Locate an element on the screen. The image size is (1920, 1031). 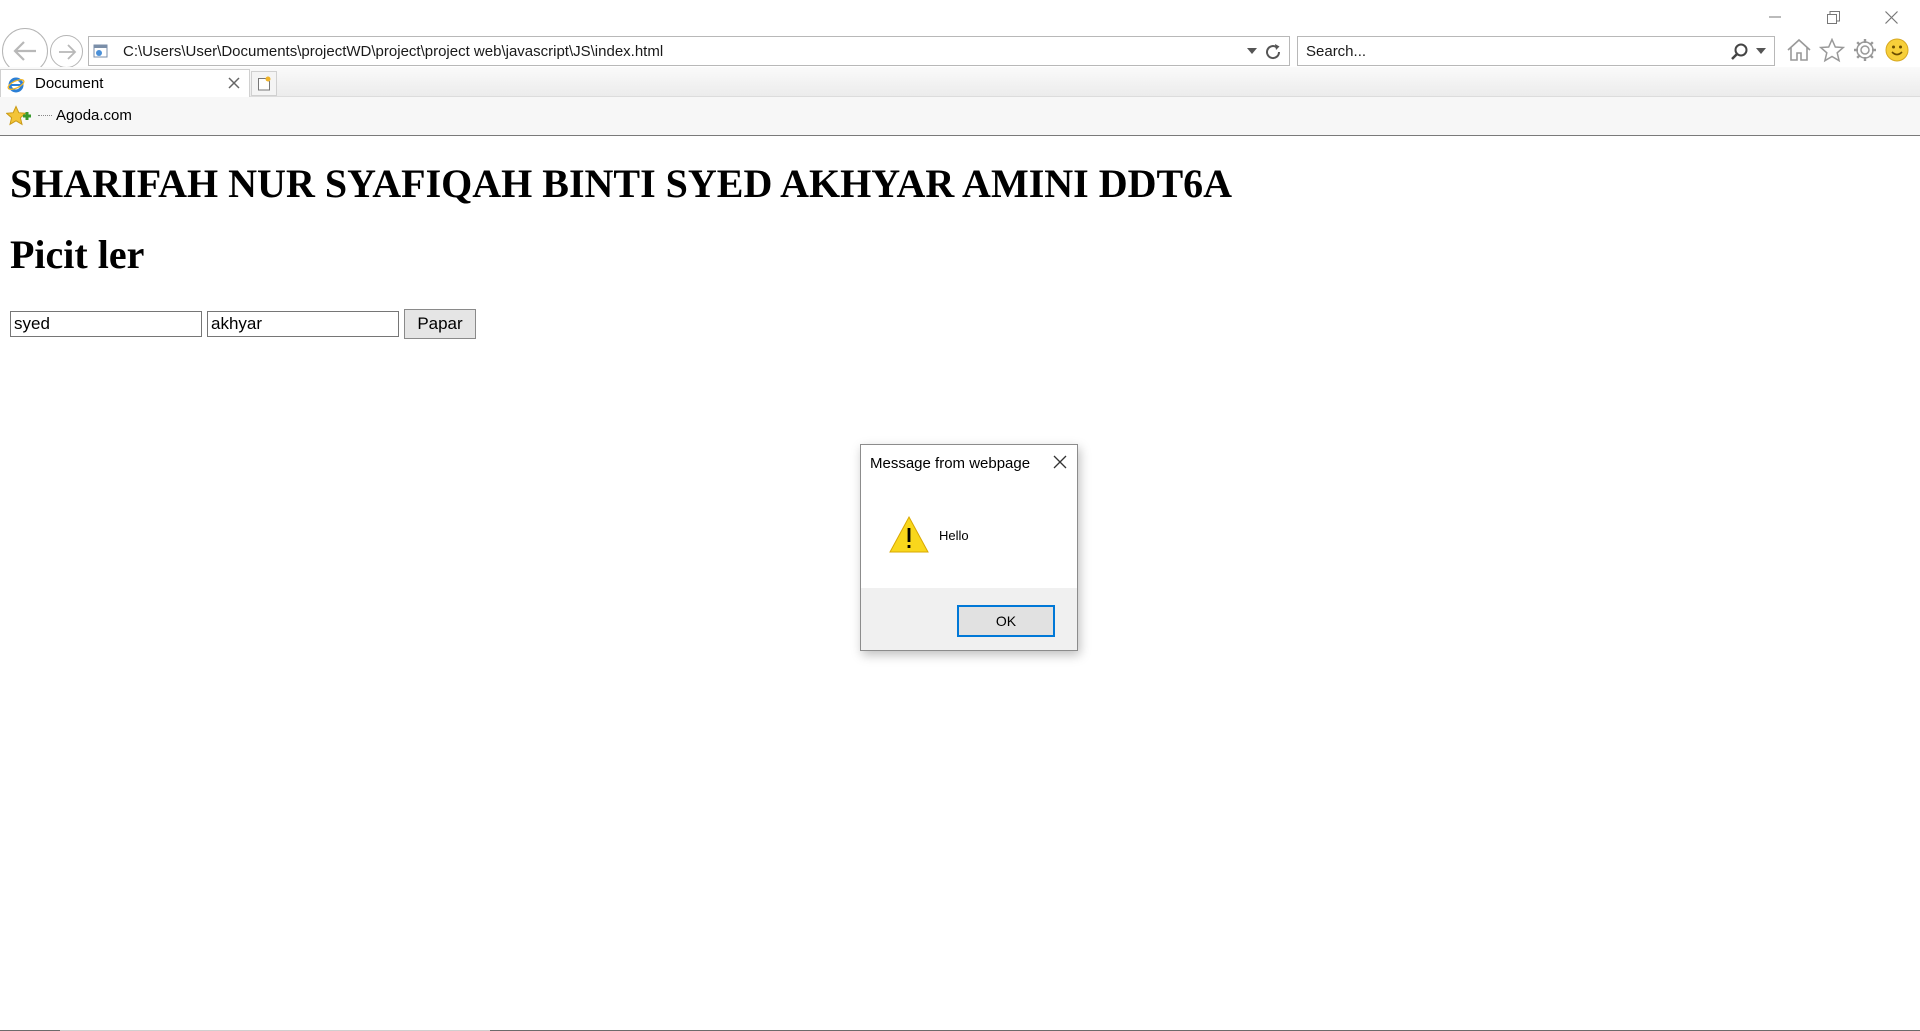
warning-icon is located at coordinates (909, 534).